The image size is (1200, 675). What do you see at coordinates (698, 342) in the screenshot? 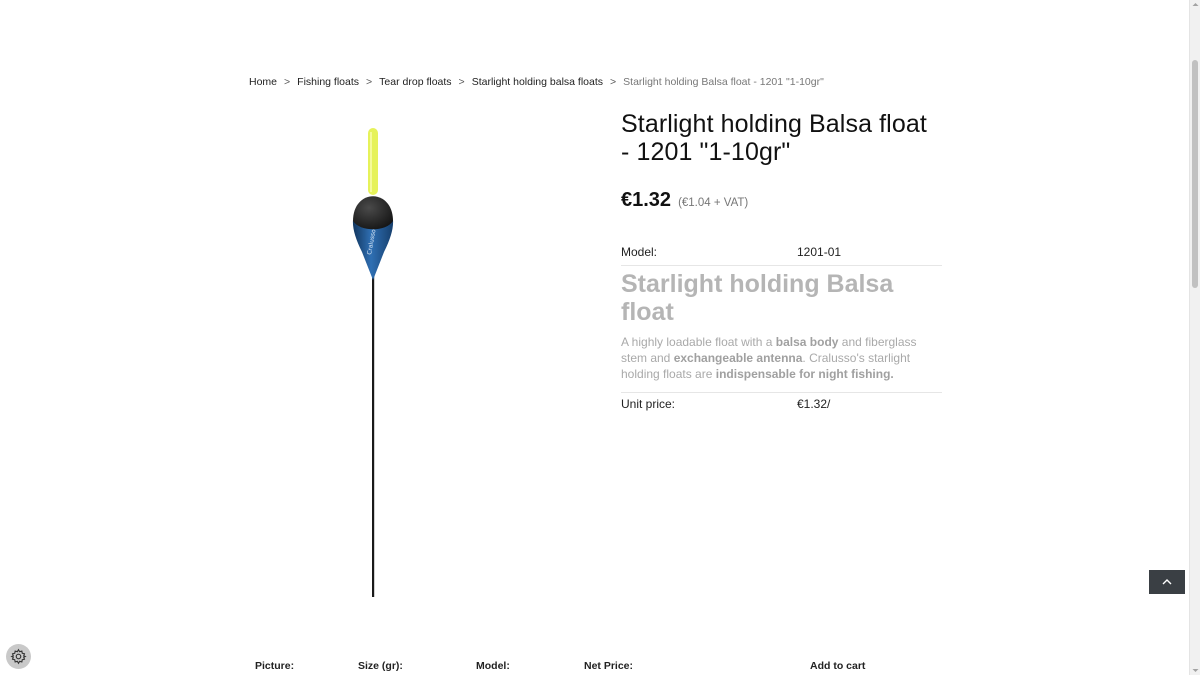
I see `description-part: A highly loadable float with a` at bounding box center [698, 342].